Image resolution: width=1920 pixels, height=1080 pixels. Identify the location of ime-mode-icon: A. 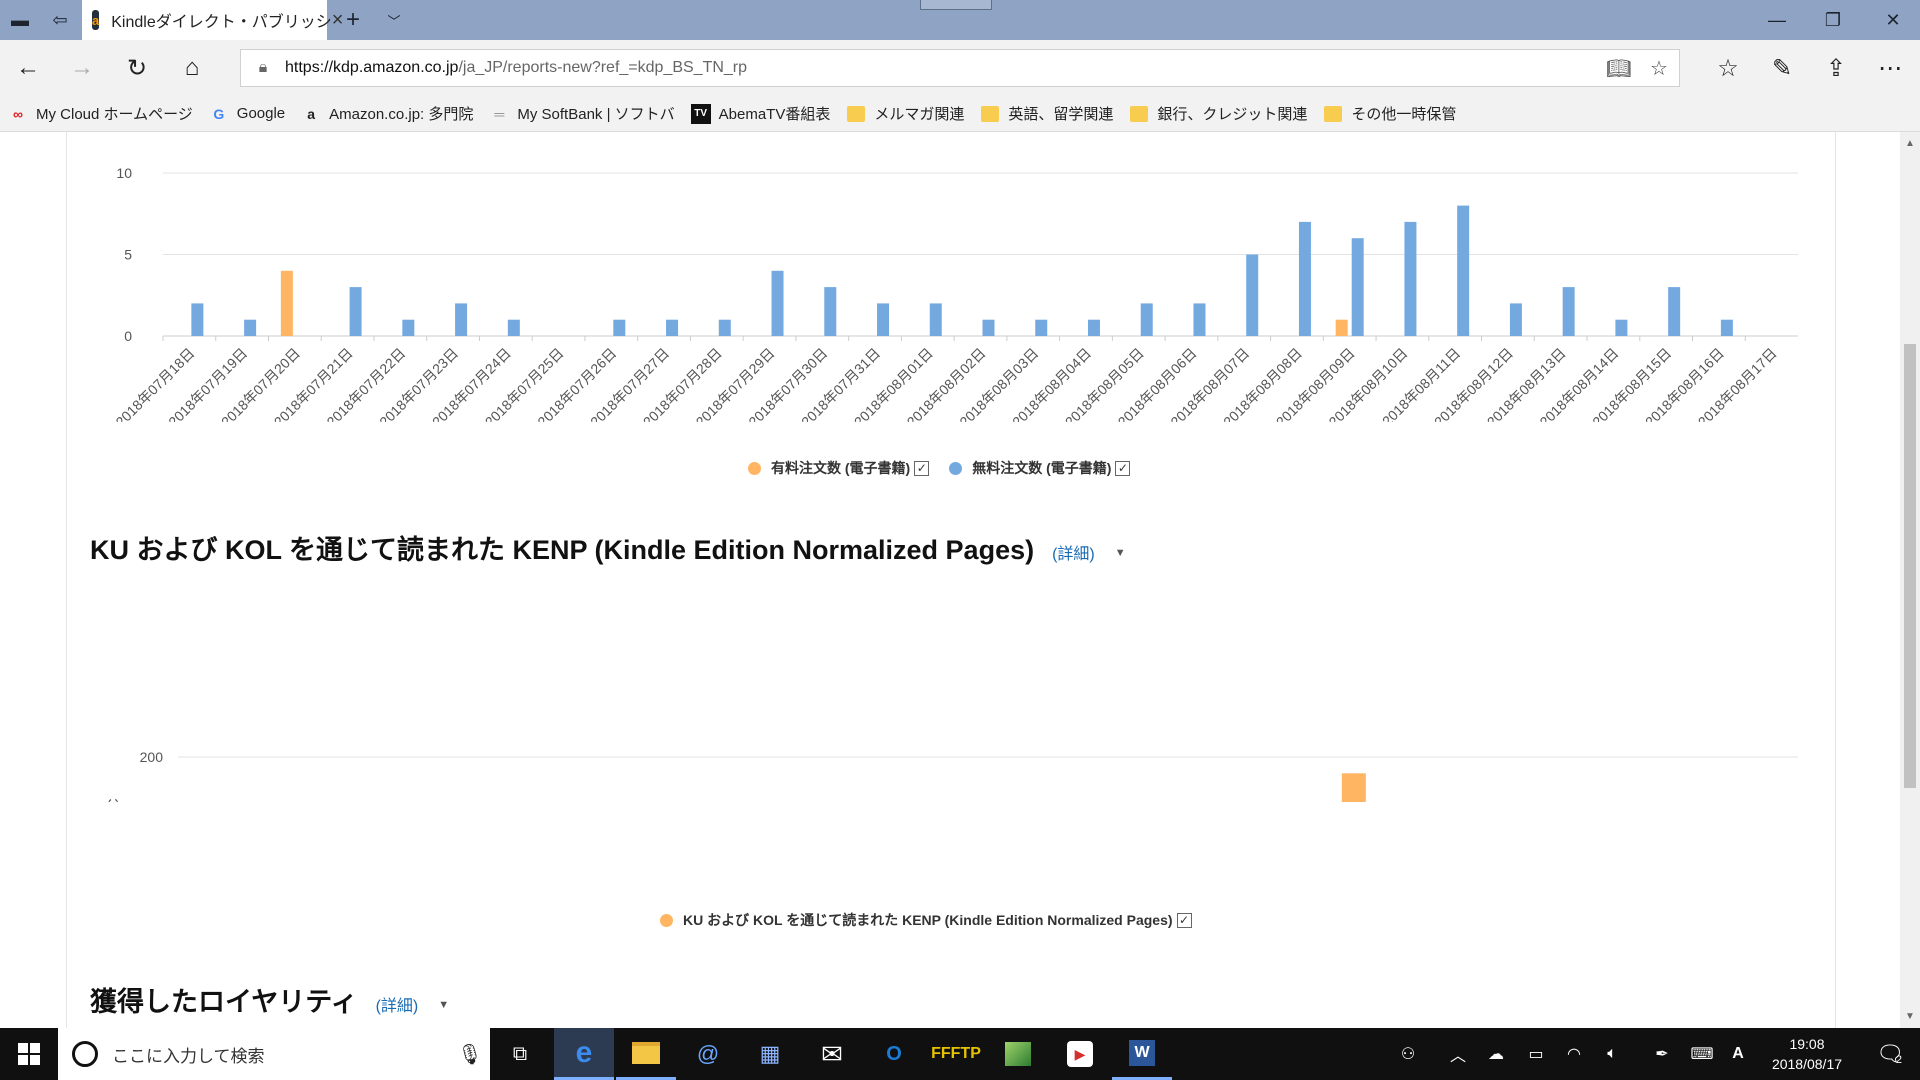
(1738, 1054).